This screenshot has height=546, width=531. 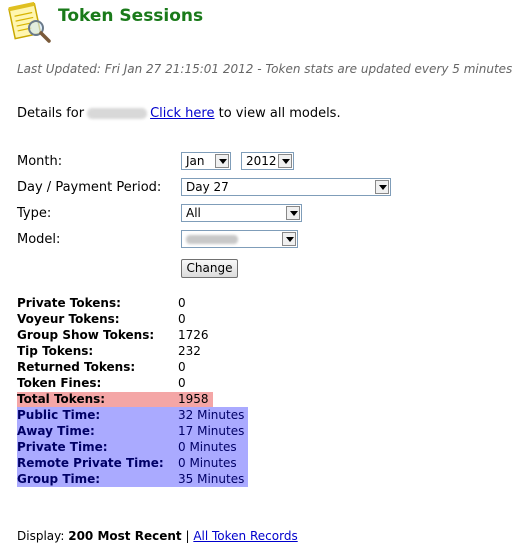 What do you see at coordinates (261, 161) in the screenshot?
I see `year-select-value: 2012` at bounding box center [261, 161].